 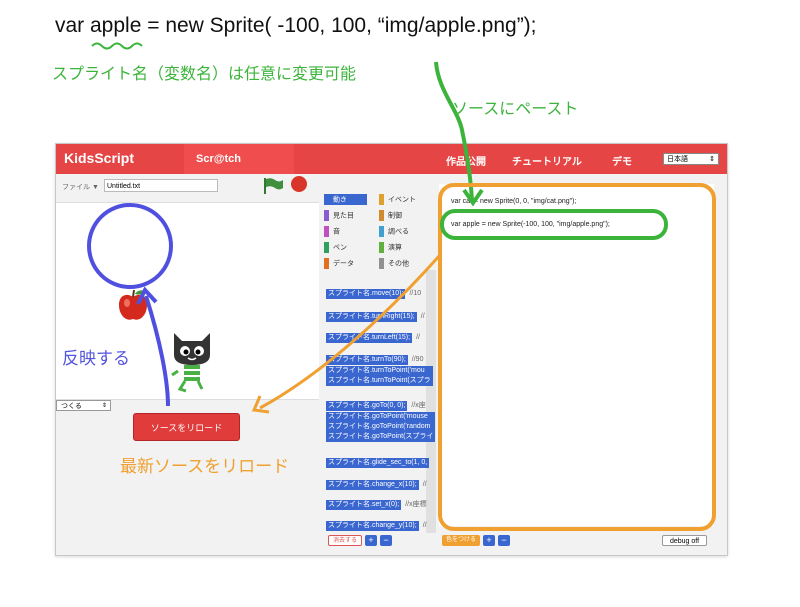 I want to click on category-operators: 演算, so click(x=390, y=247).